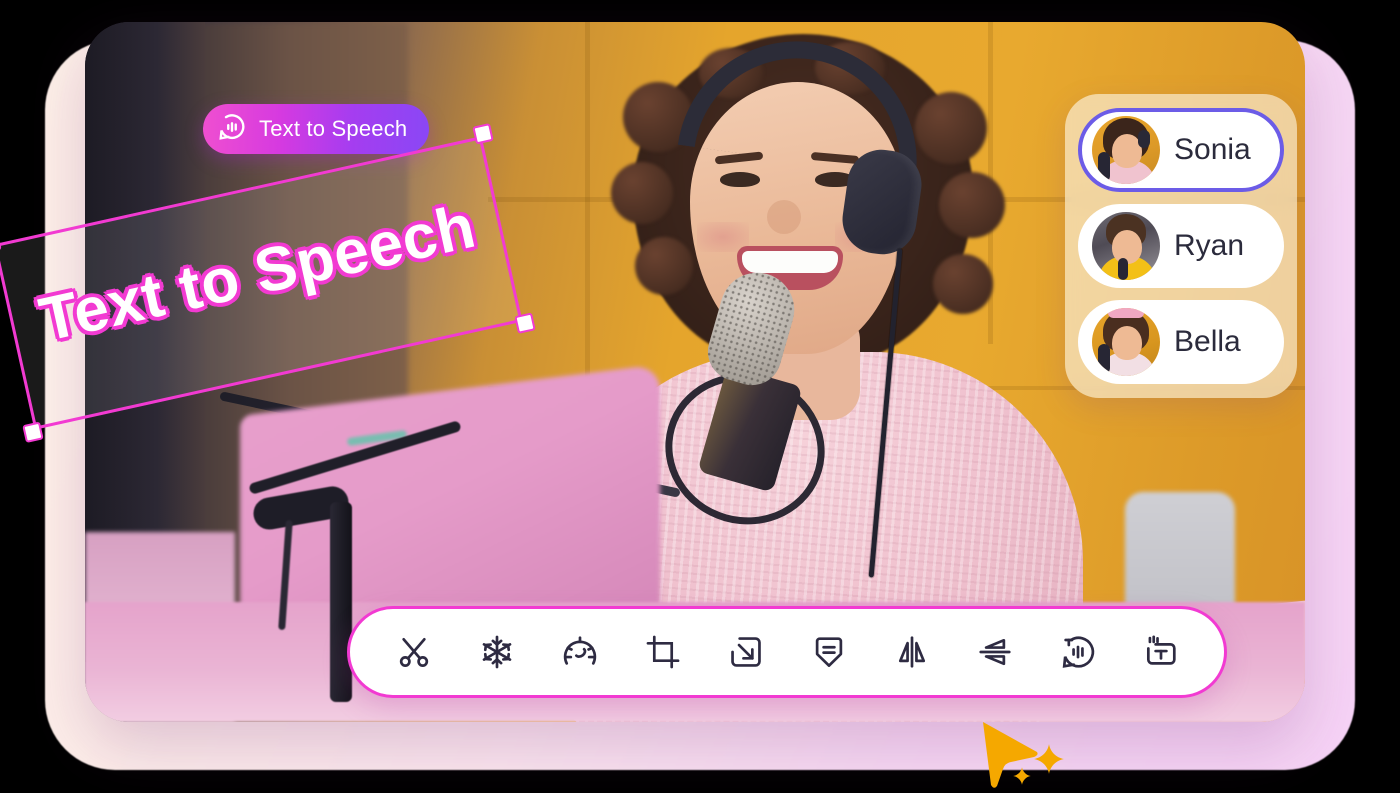 The image size is (1400, 793). What do you see at coordinates (497, 652) in the screenshot?
I see `freeze-snowflake-icon` at bounding box center [497, 652].